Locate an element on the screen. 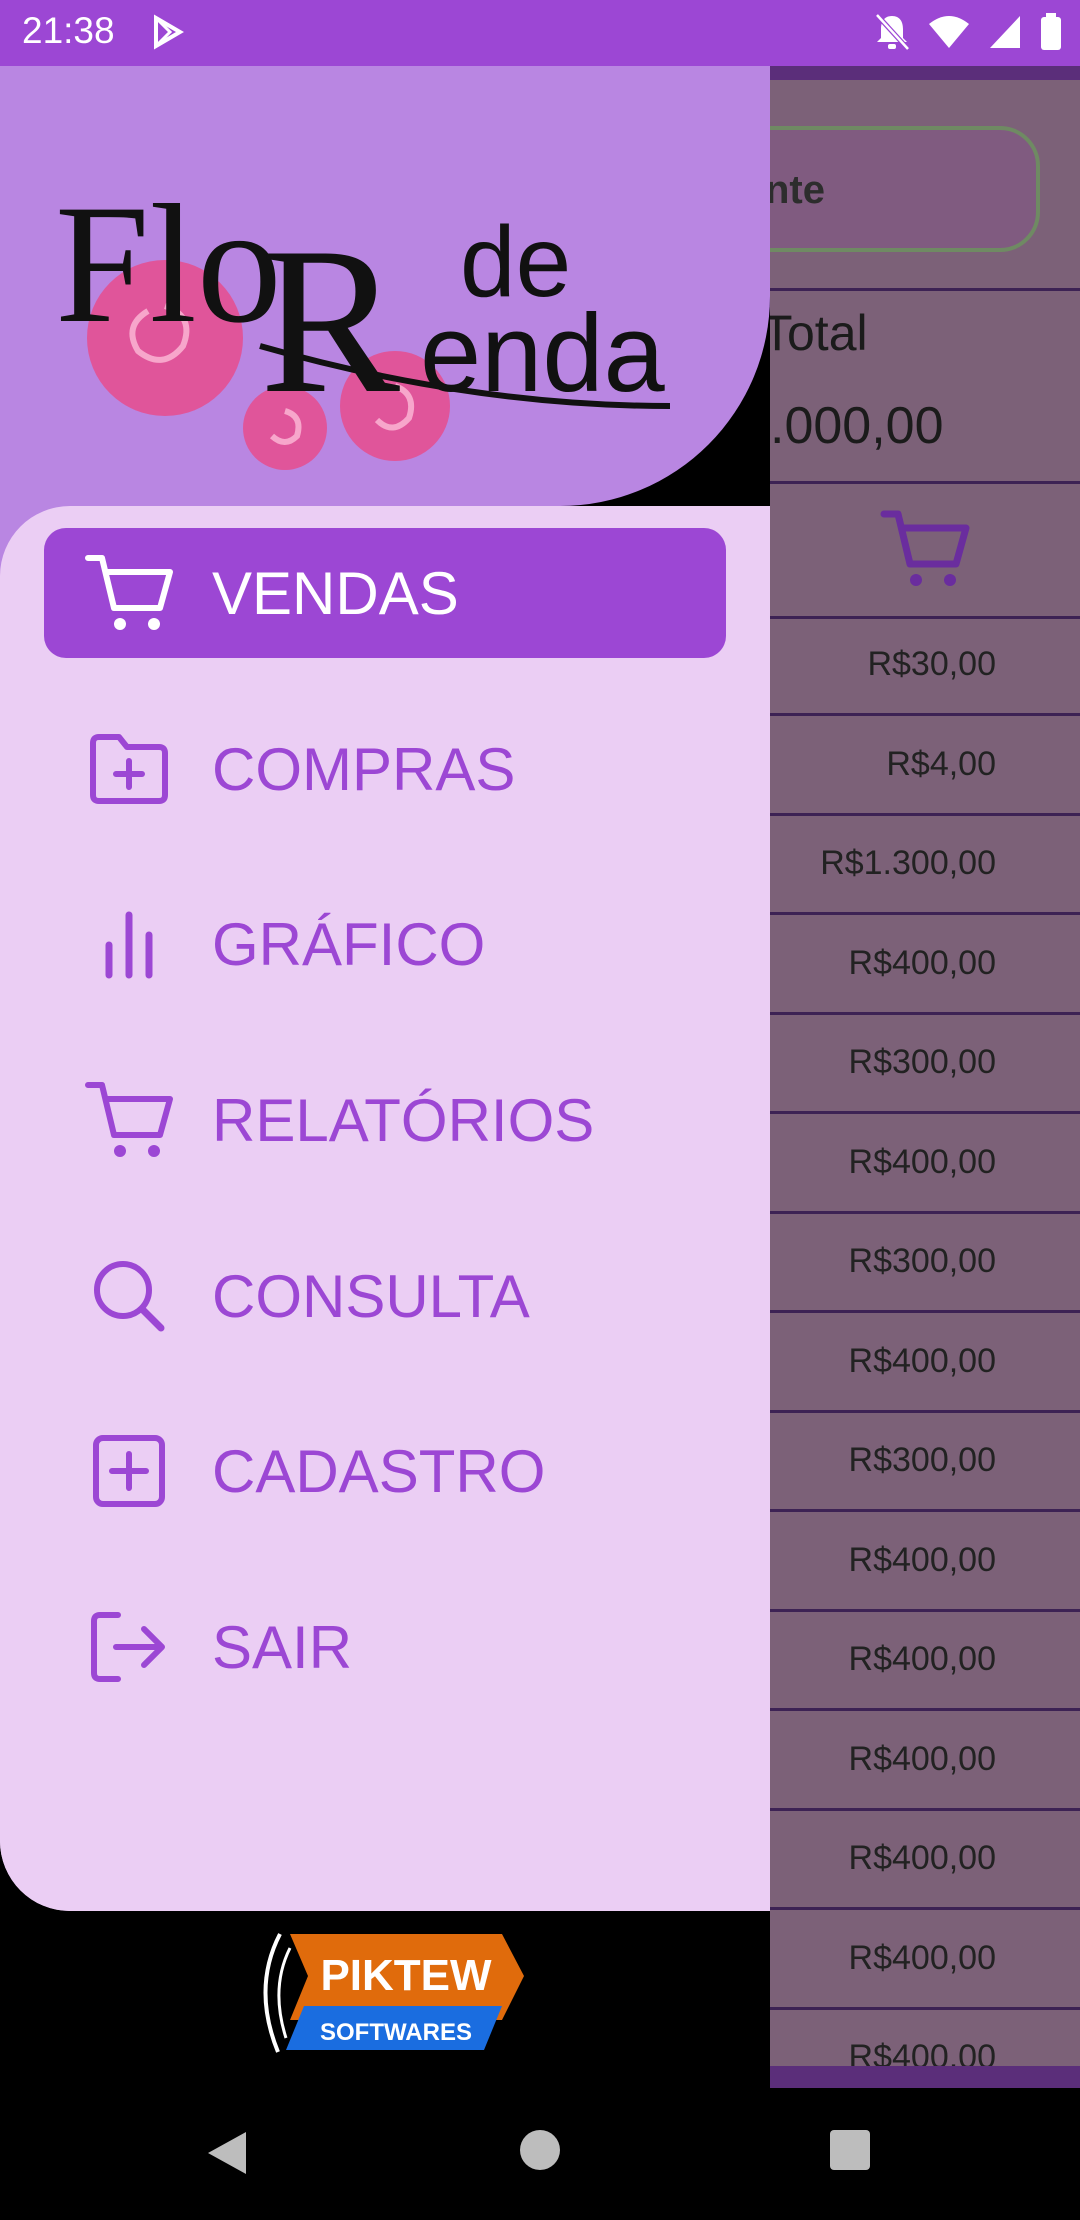 The width and height of the screenshot is (1080, 2220). play-store-icon is located at coordinates (168, 34).